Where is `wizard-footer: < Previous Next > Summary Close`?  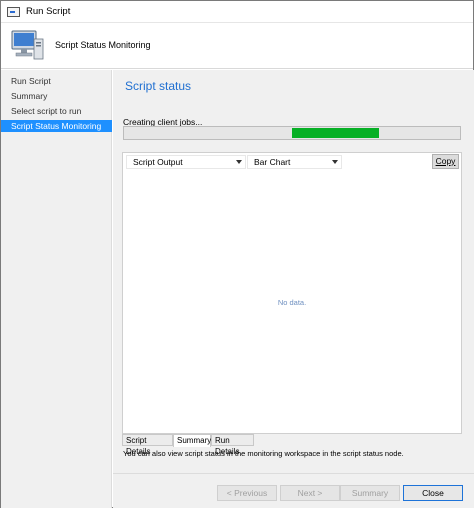 wizard-footer: < Previous Next > Summary Close is located at coordinates (293, 490).